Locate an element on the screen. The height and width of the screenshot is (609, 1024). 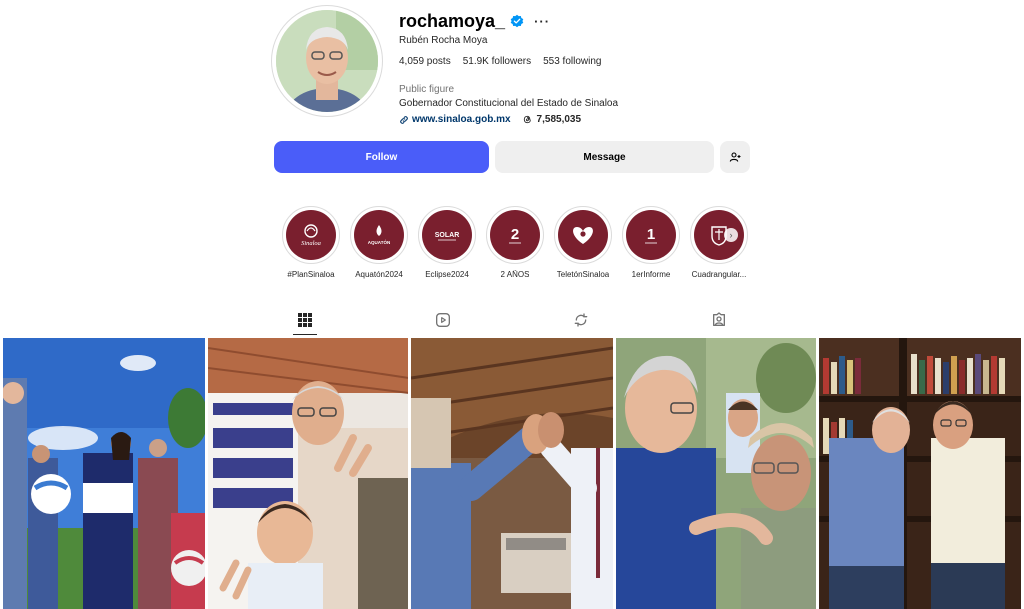
highlight-label: #PlanSinaloa is located at coordinates (311, 274).